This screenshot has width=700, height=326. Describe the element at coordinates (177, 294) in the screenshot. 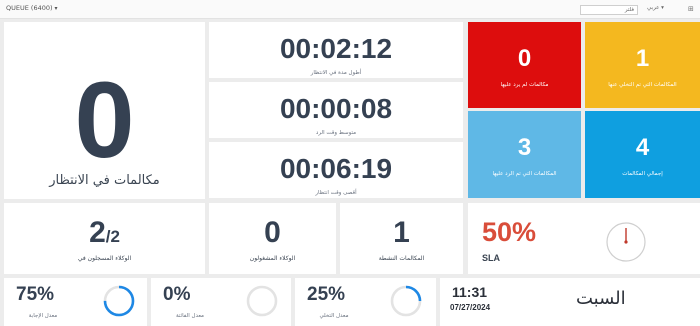

I see `missed-rate-value: 0%` at that location.